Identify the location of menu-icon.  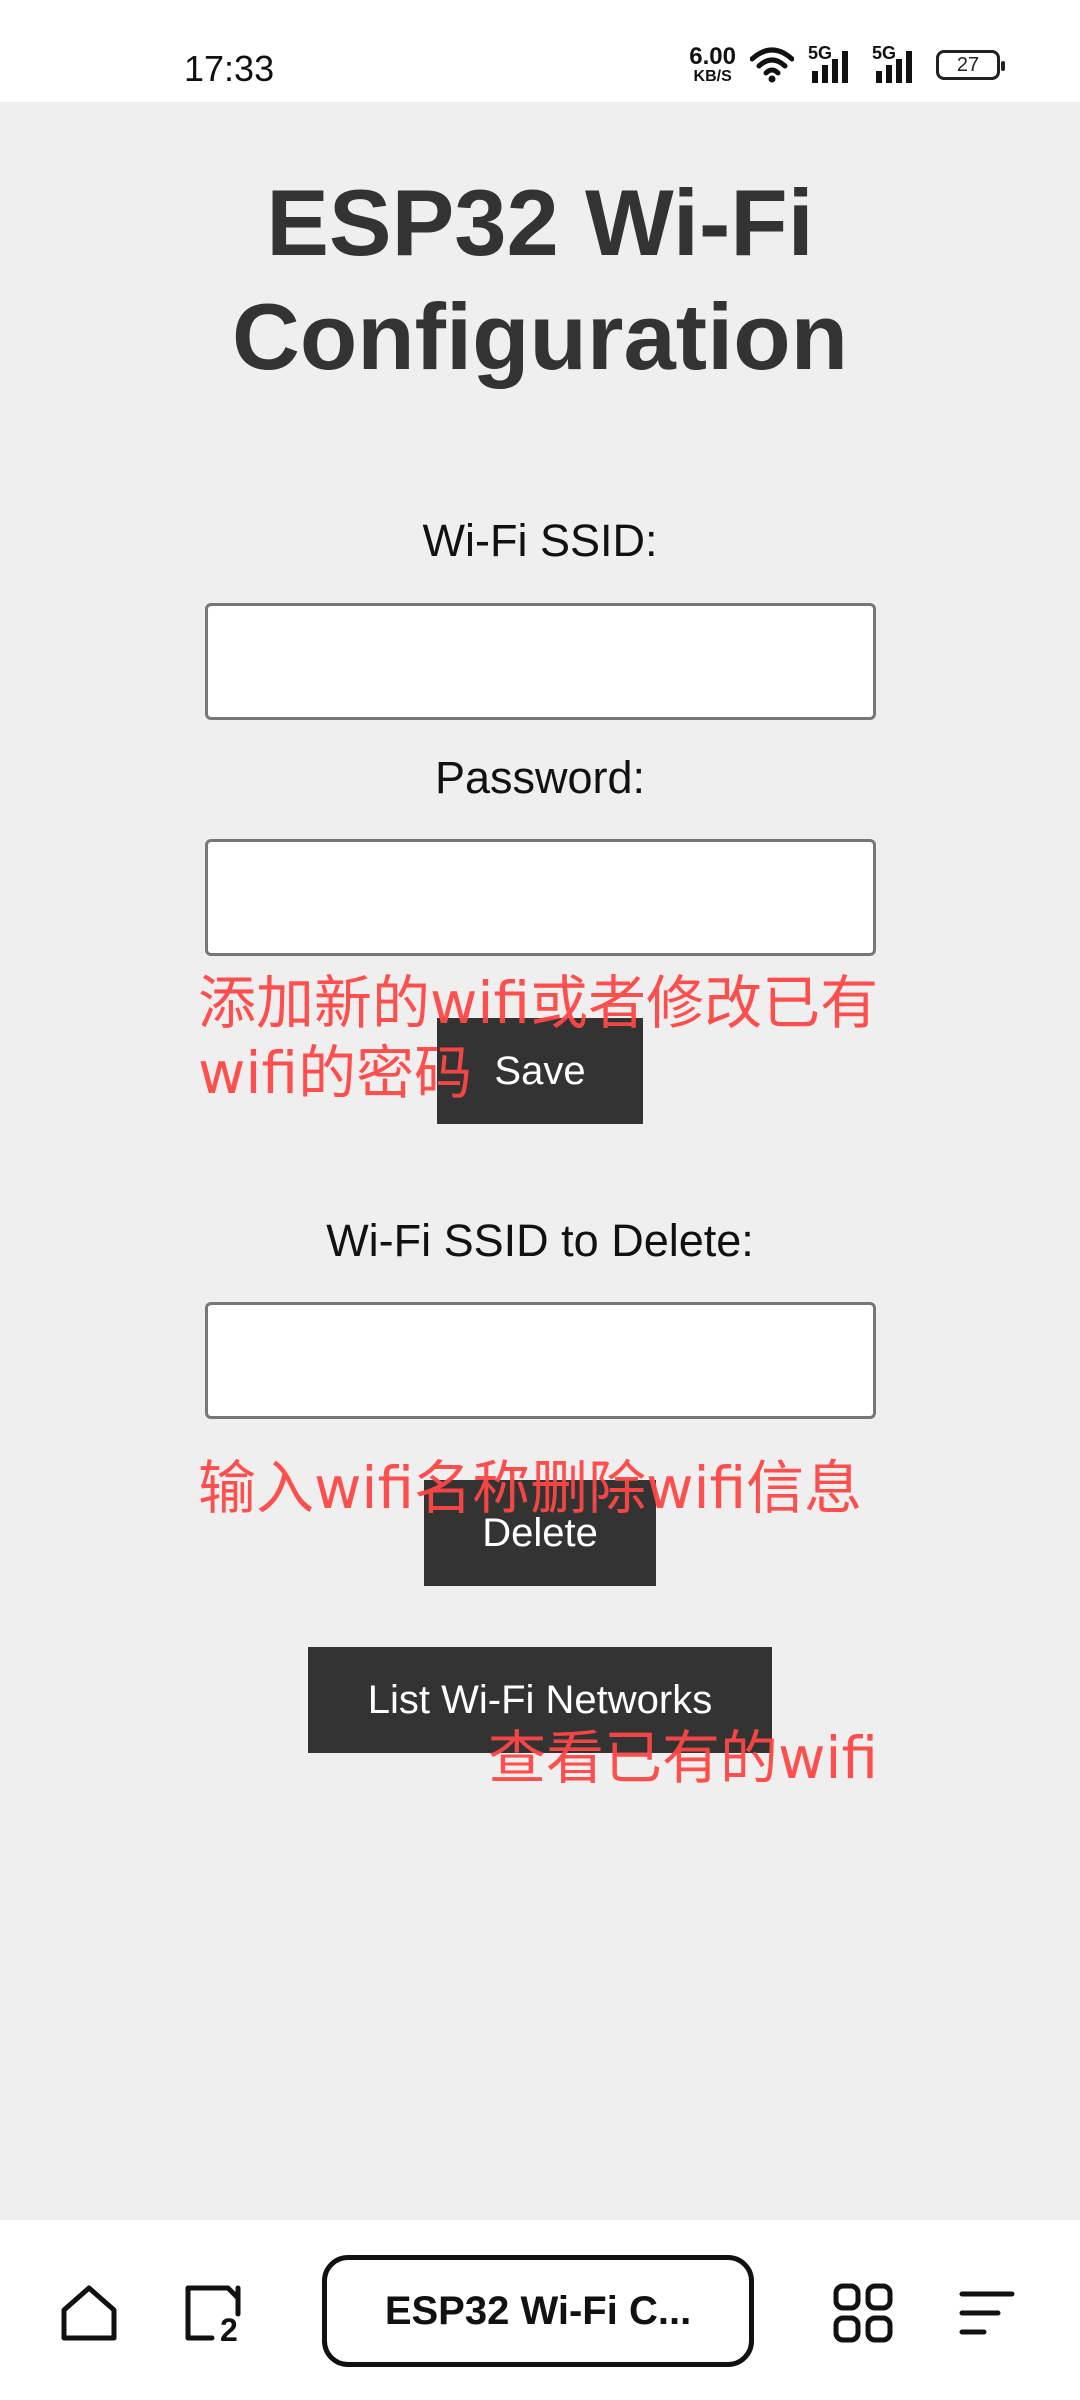
(989, 2313).